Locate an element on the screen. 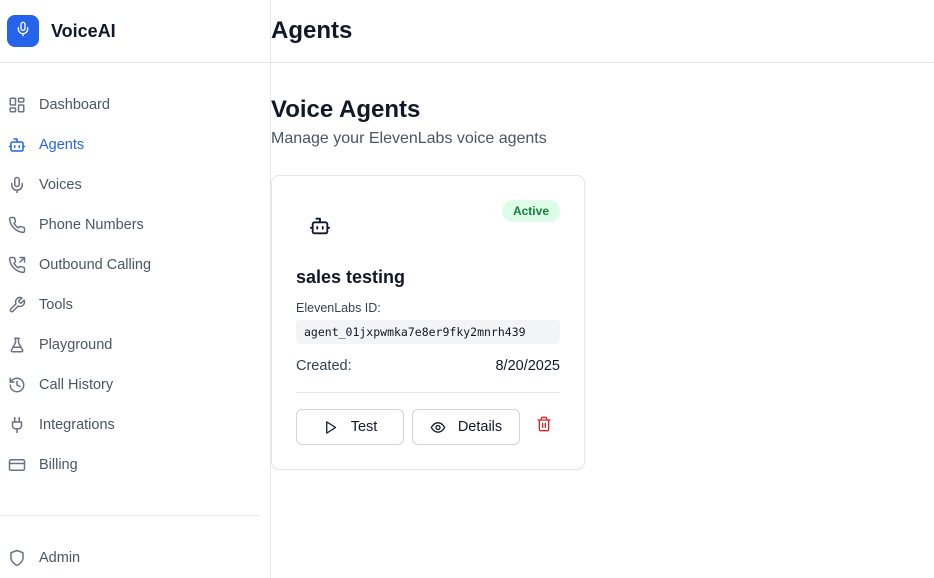 The height and width of the screenshot is (578, 934). sidebar-item-voices: Voices is located at coordinates (135, 185).